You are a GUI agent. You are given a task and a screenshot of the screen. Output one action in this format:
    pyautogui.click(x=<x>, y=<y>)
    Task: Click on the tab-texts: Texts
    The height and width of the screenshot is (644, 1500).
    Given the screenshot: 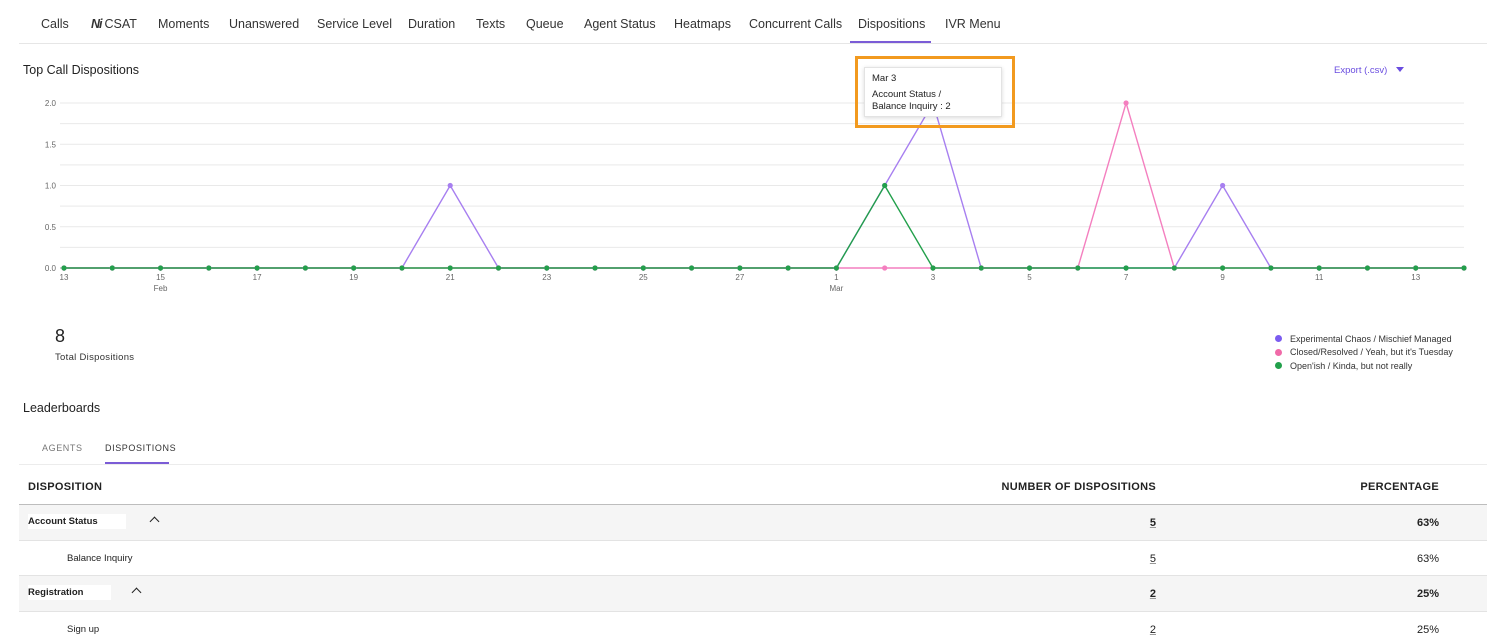 What is the action you would take?
    pyautogui.click(x=490, y=24)
    